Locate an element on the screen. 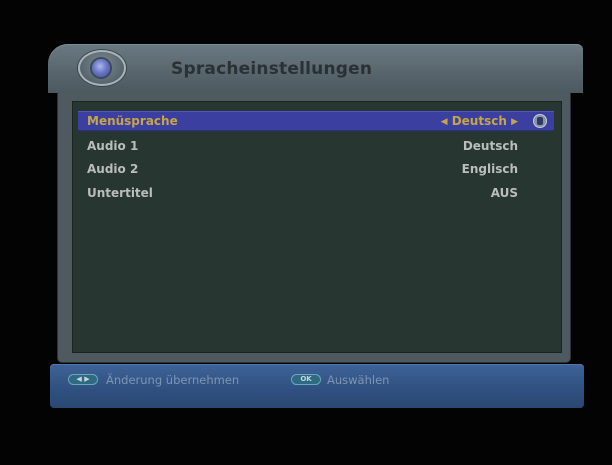 This screenshot has height=465, width=612. ok-key-icon: OK is located at coordinates (306, 379).